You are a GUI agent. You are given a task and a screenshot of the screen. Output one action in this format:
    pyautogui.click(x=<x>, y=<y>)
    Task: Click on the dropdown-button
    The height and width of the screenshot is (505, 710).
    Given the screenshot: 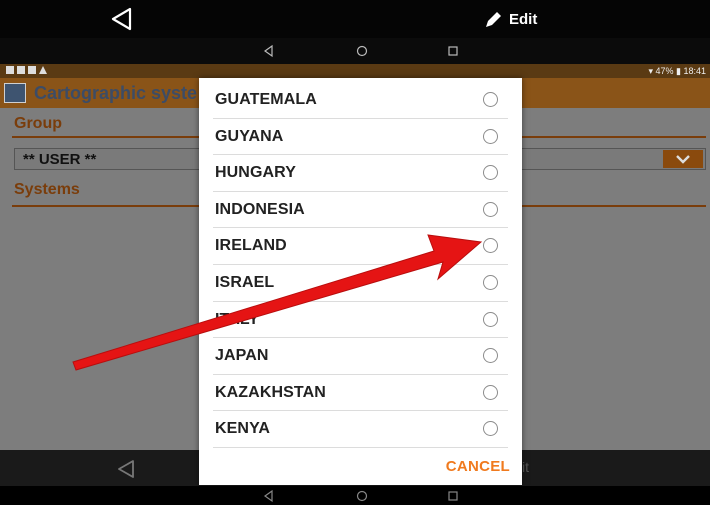 What is the action you would take?
    pyautogui.click(x=683, y=159)
    